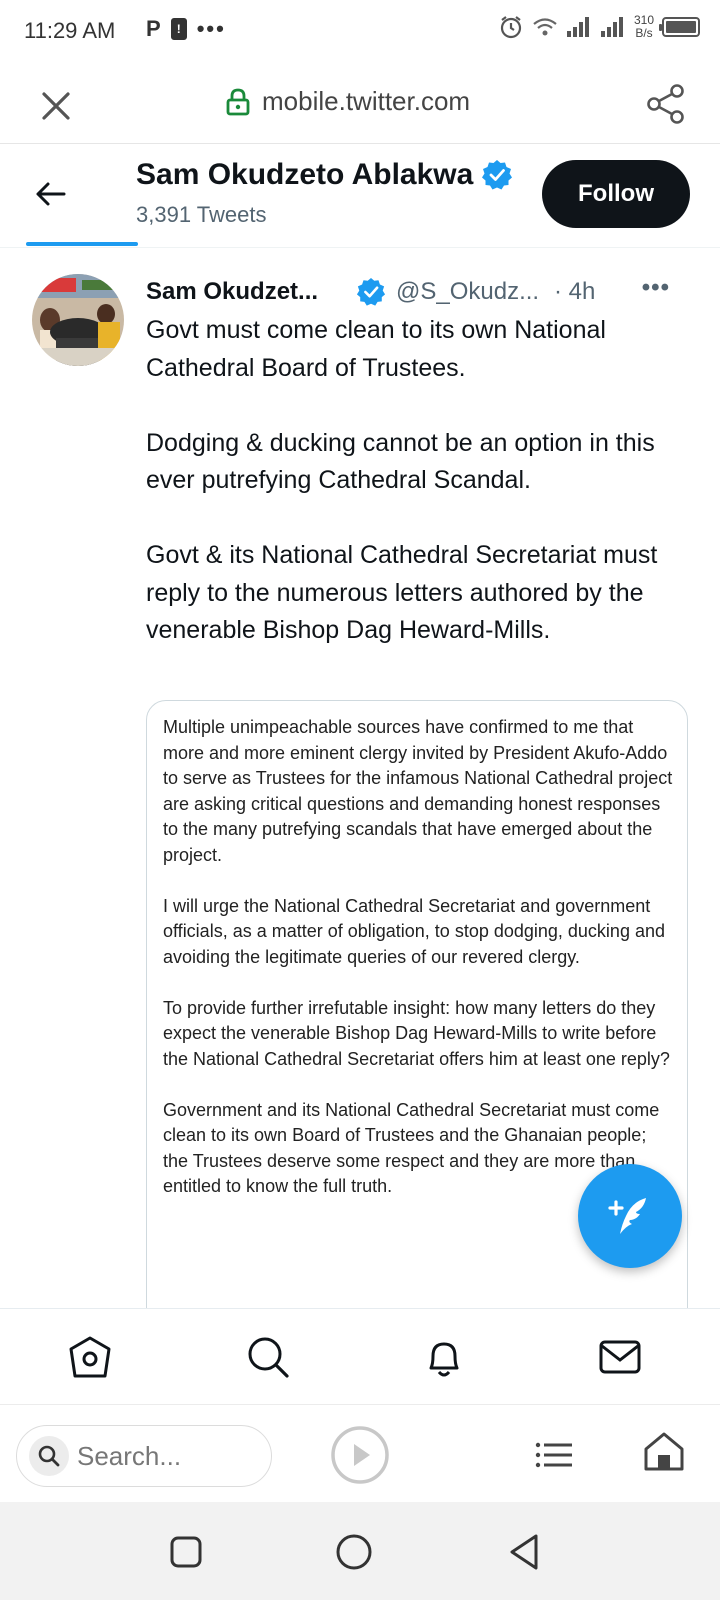  I want to click on bottom-tab-bar, so click(360, 1356).